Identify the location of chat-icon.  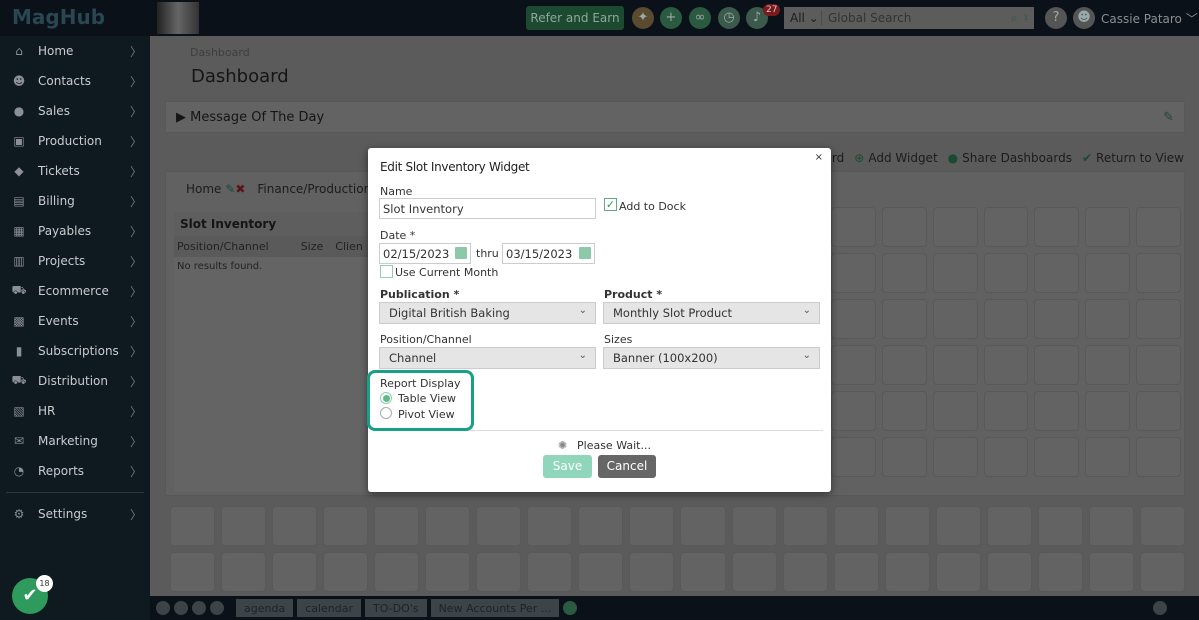
(199, 608).